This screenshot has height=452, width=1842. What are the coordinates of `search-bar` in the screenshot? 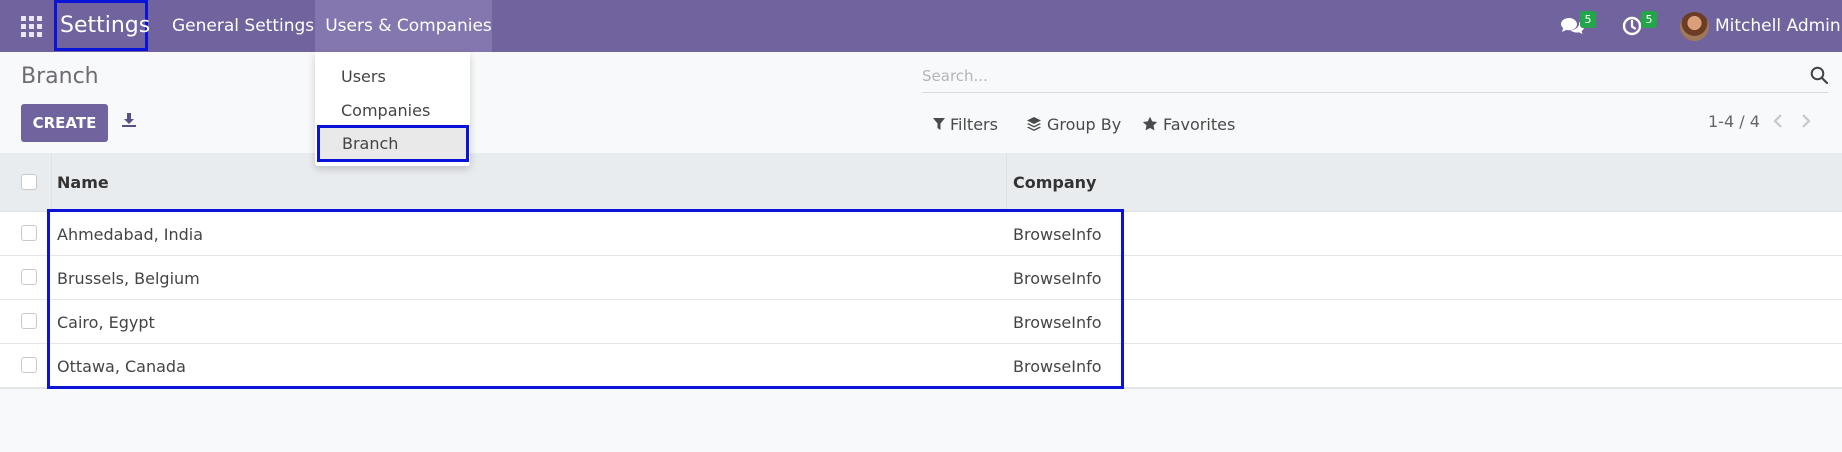 It's located at (1375, 75).